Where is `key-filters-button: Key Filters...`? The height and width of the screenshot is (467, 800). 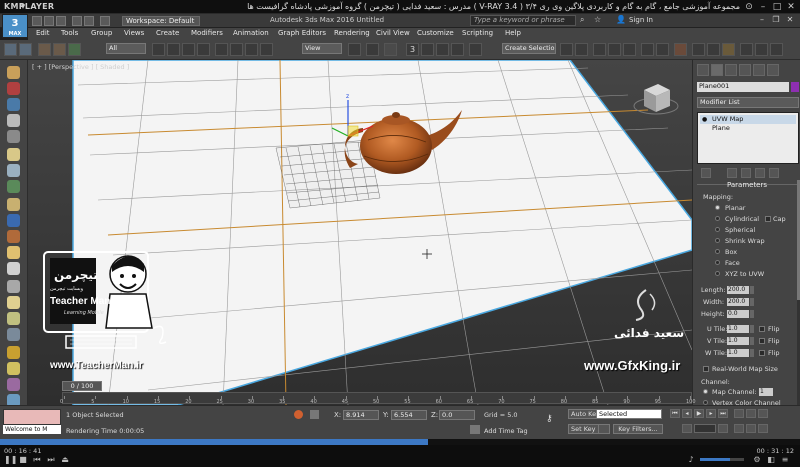
key-filters-button: Key Filters... is located at coordinates (638, 429).